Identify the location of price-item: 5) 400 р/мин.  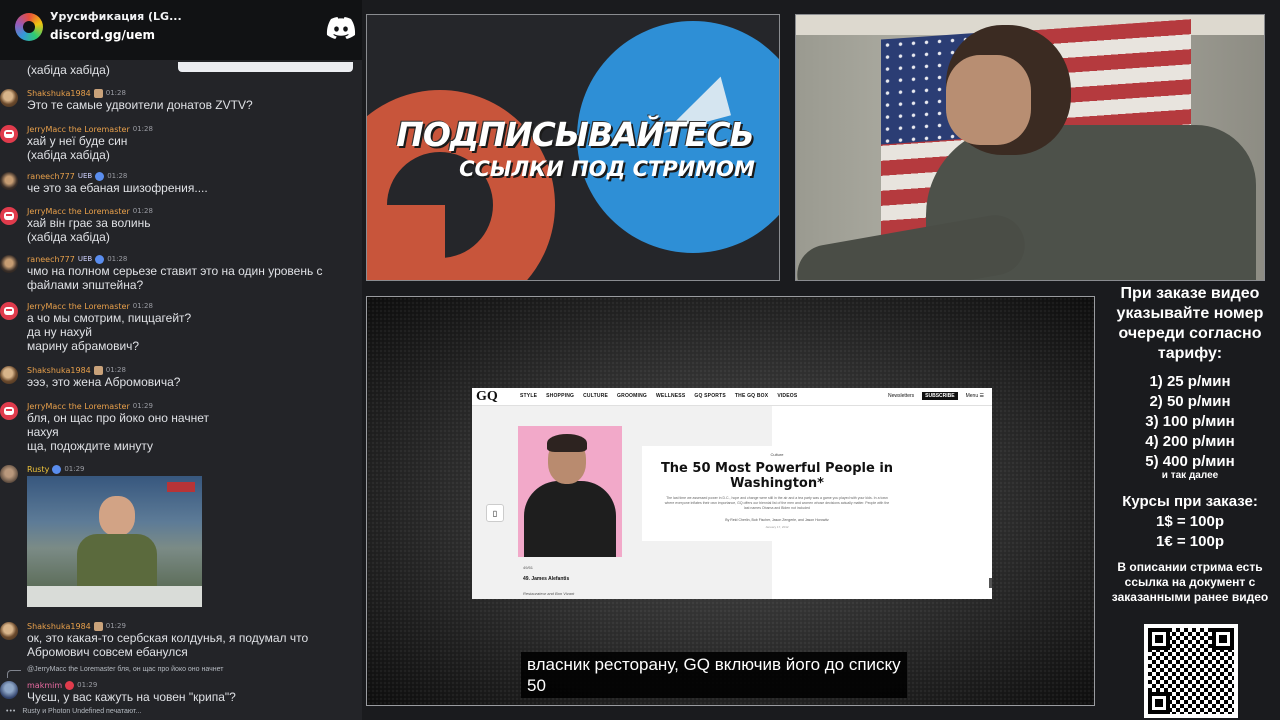
(1190, 461).